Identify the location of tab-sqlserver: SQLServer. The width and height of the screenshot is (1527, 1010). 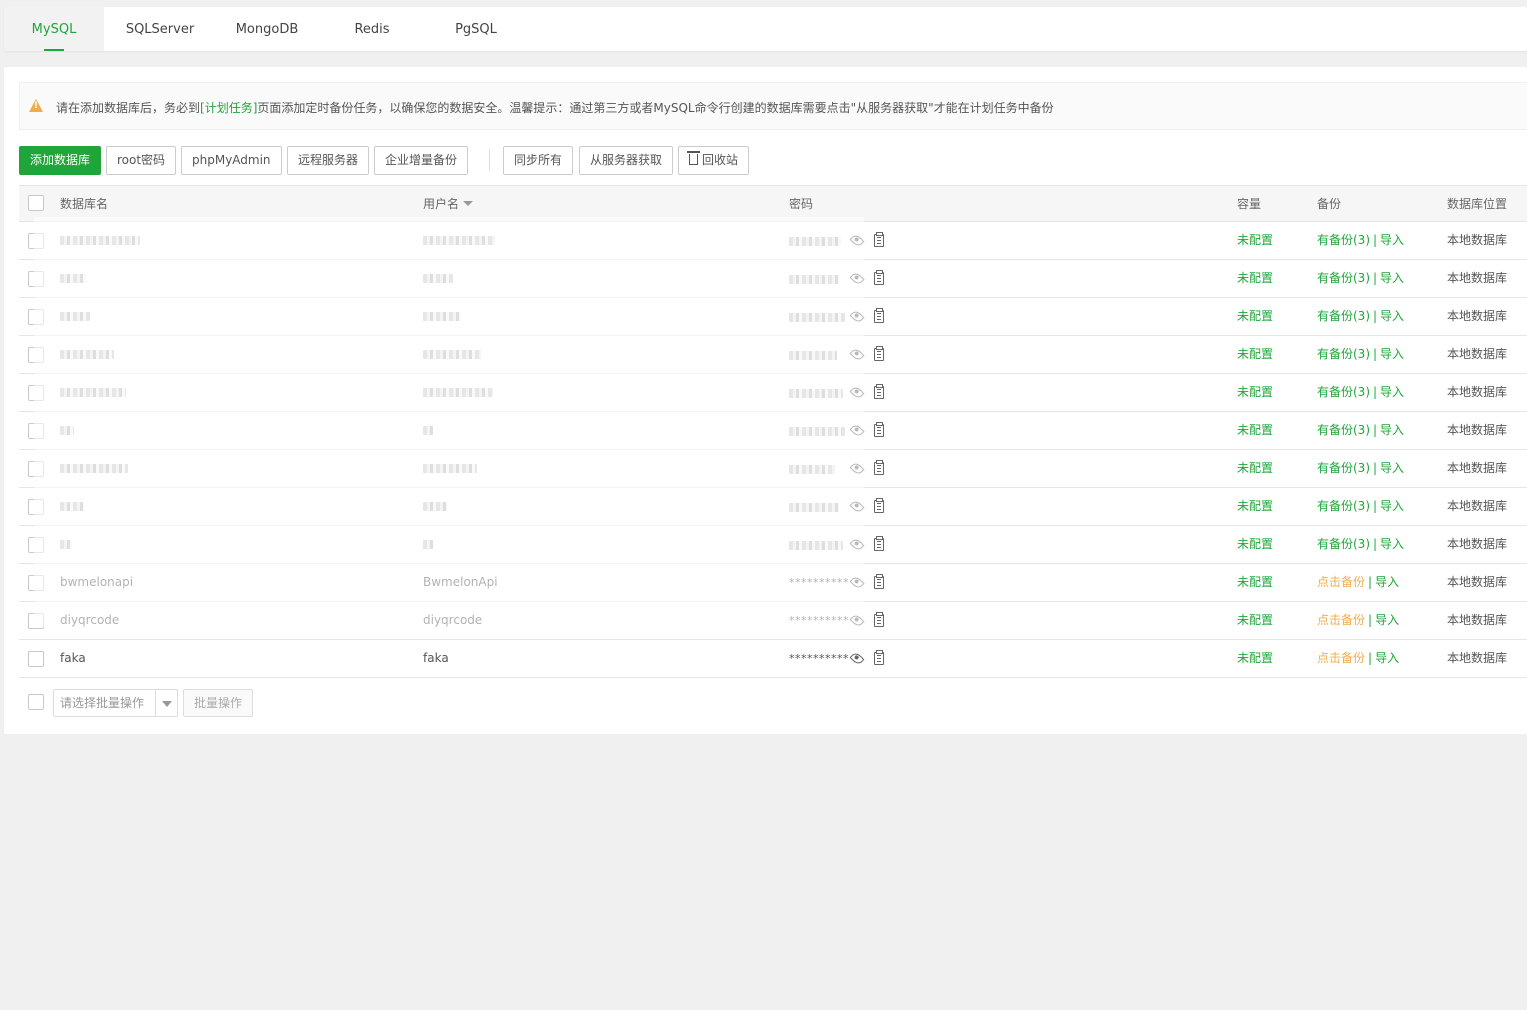
(160, 29).